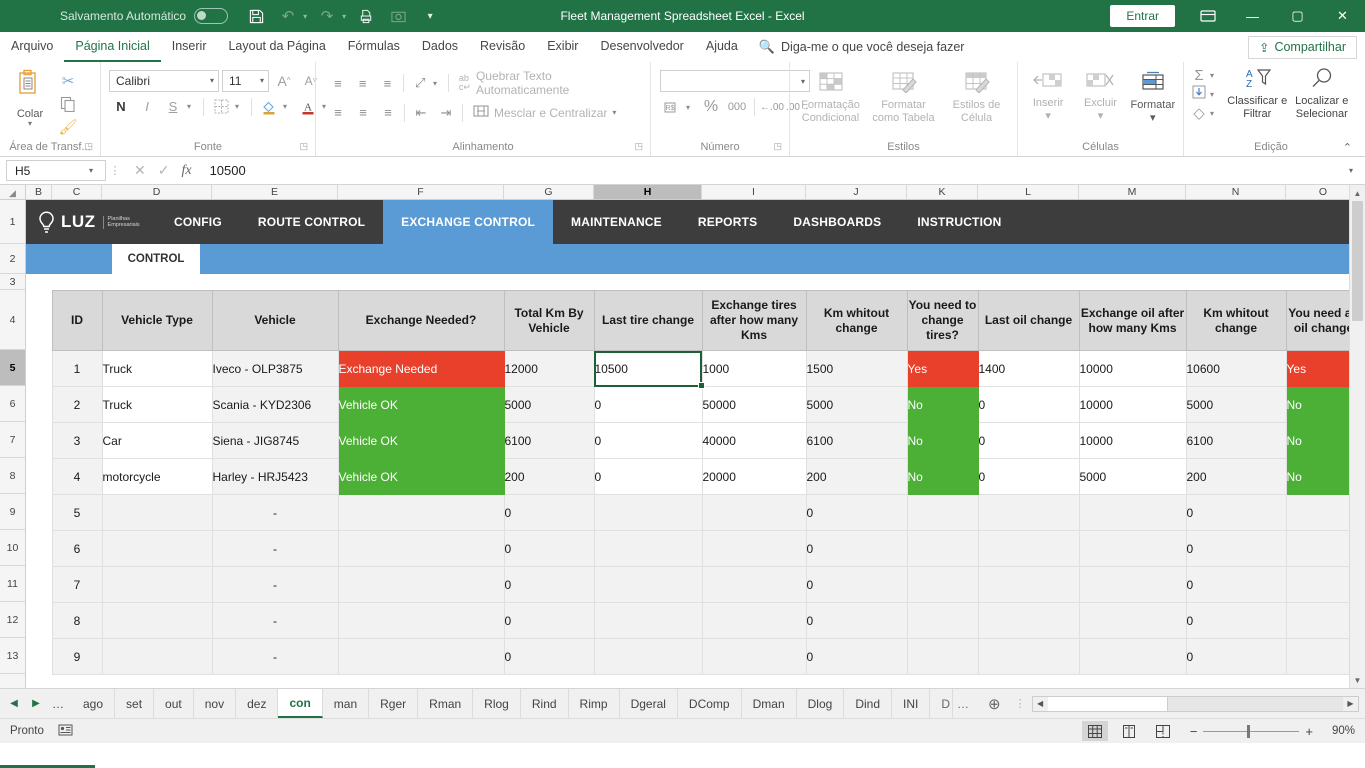 The width and height of the screenshot is (1365, 768). Describe the element at coordinates (772, 170) in the screenshot. I see `formula-input` at that location.